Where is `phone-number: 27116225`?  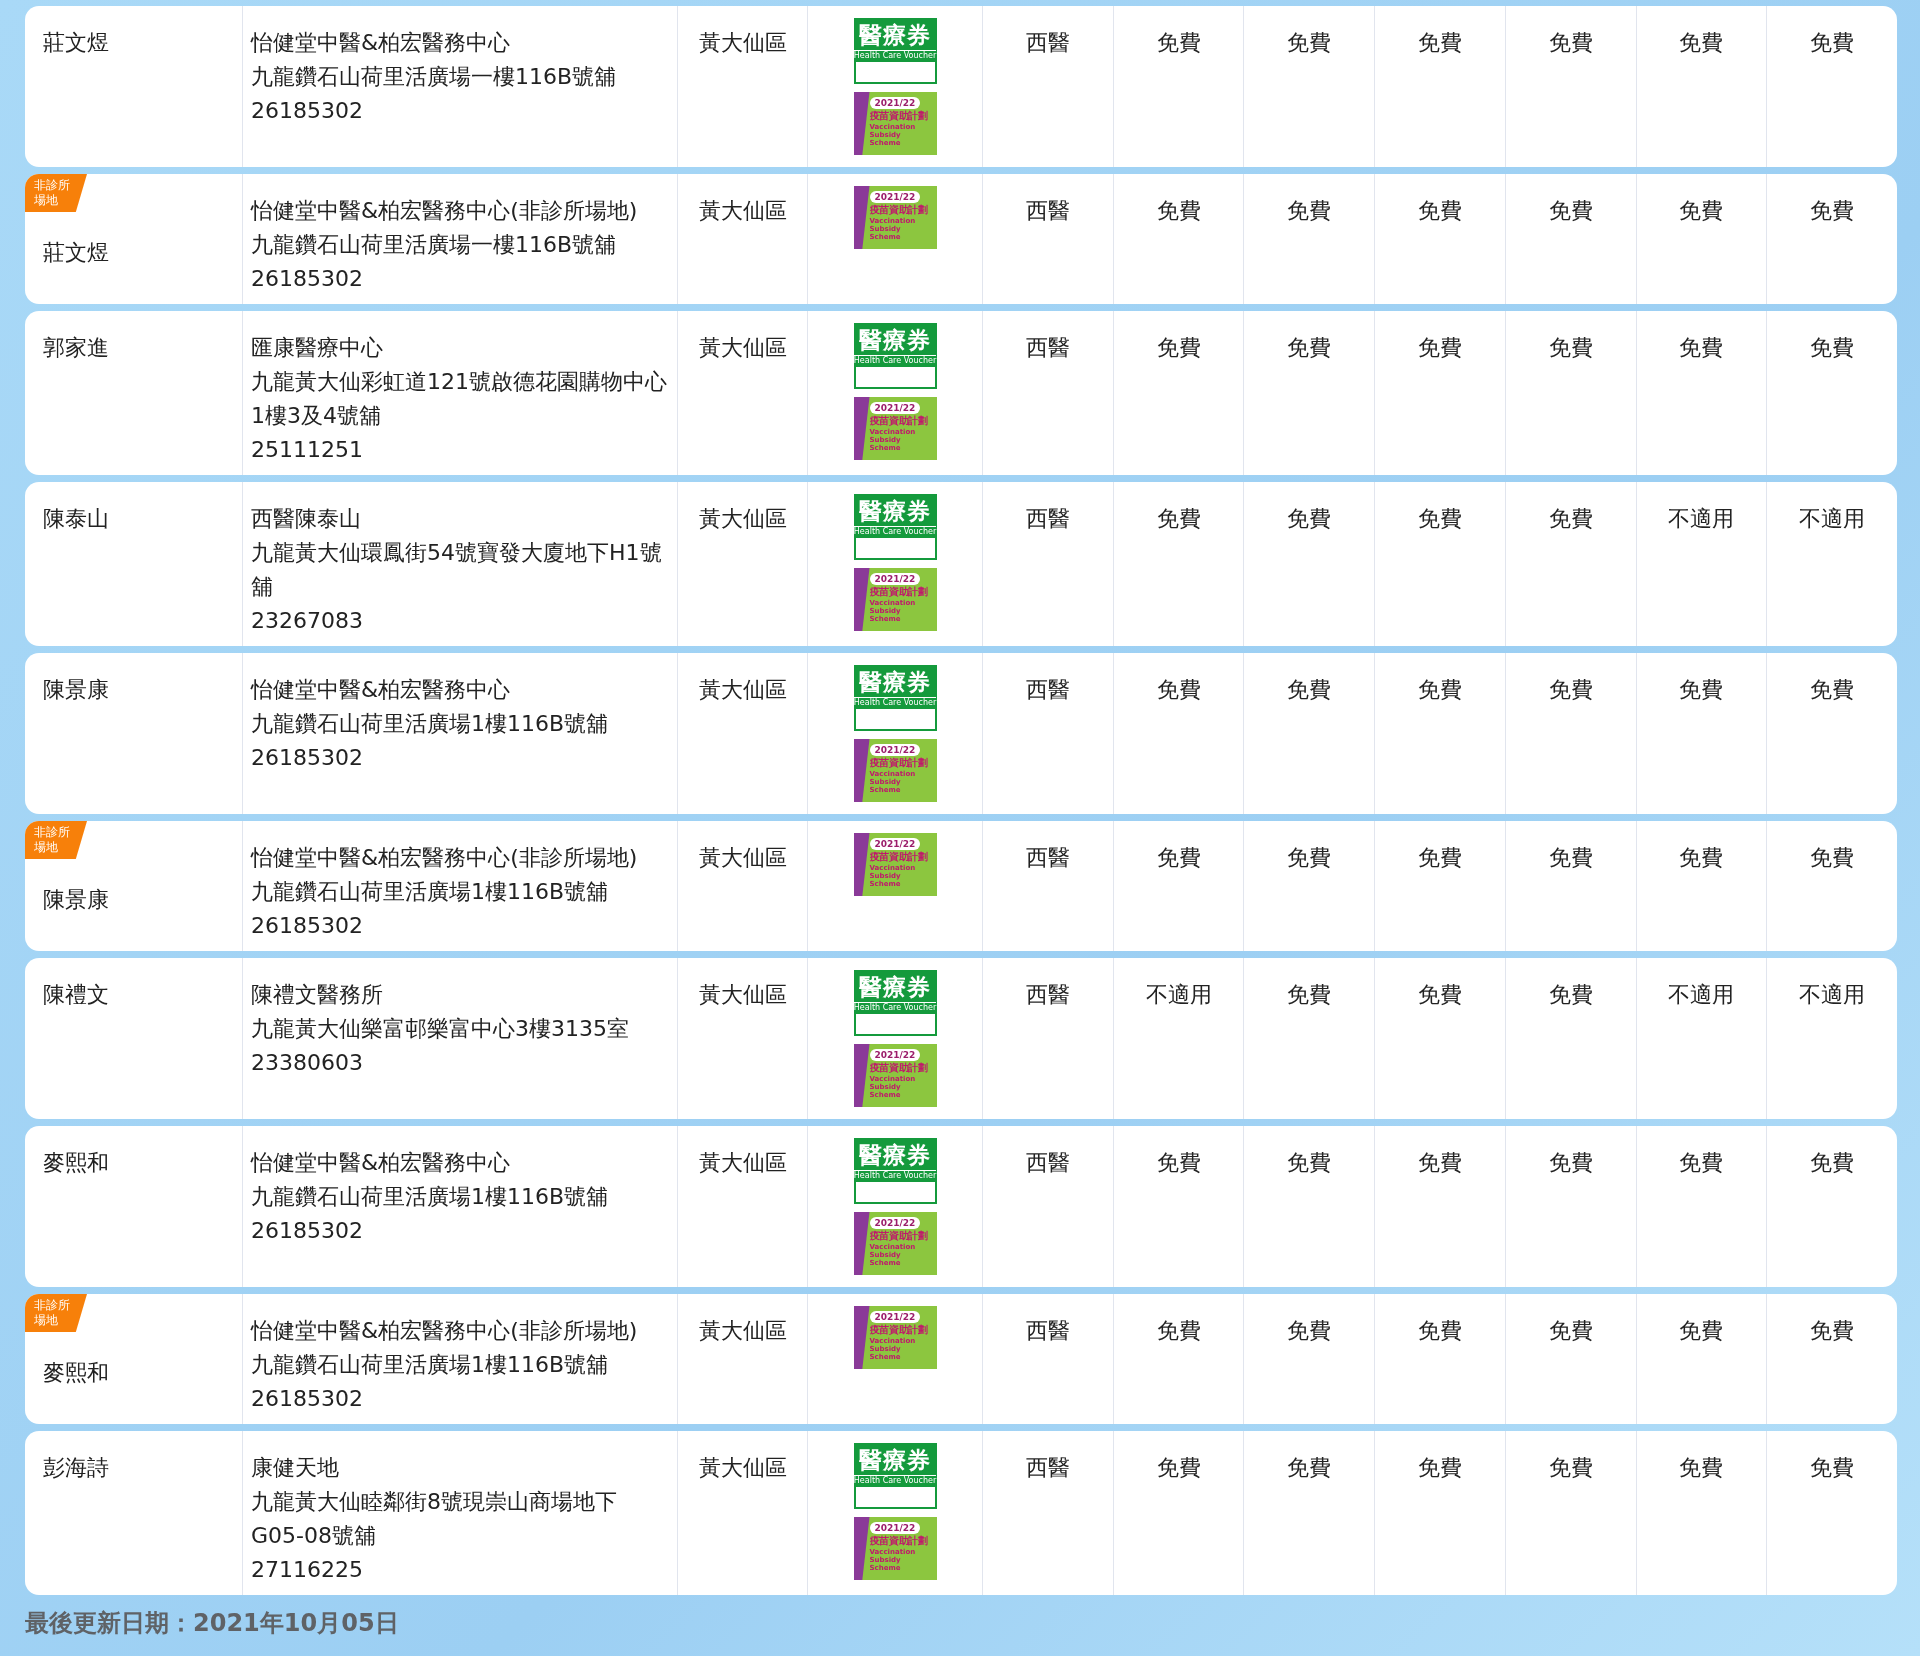
phone-number: 27116225 is located at coordinates (307, 1570).